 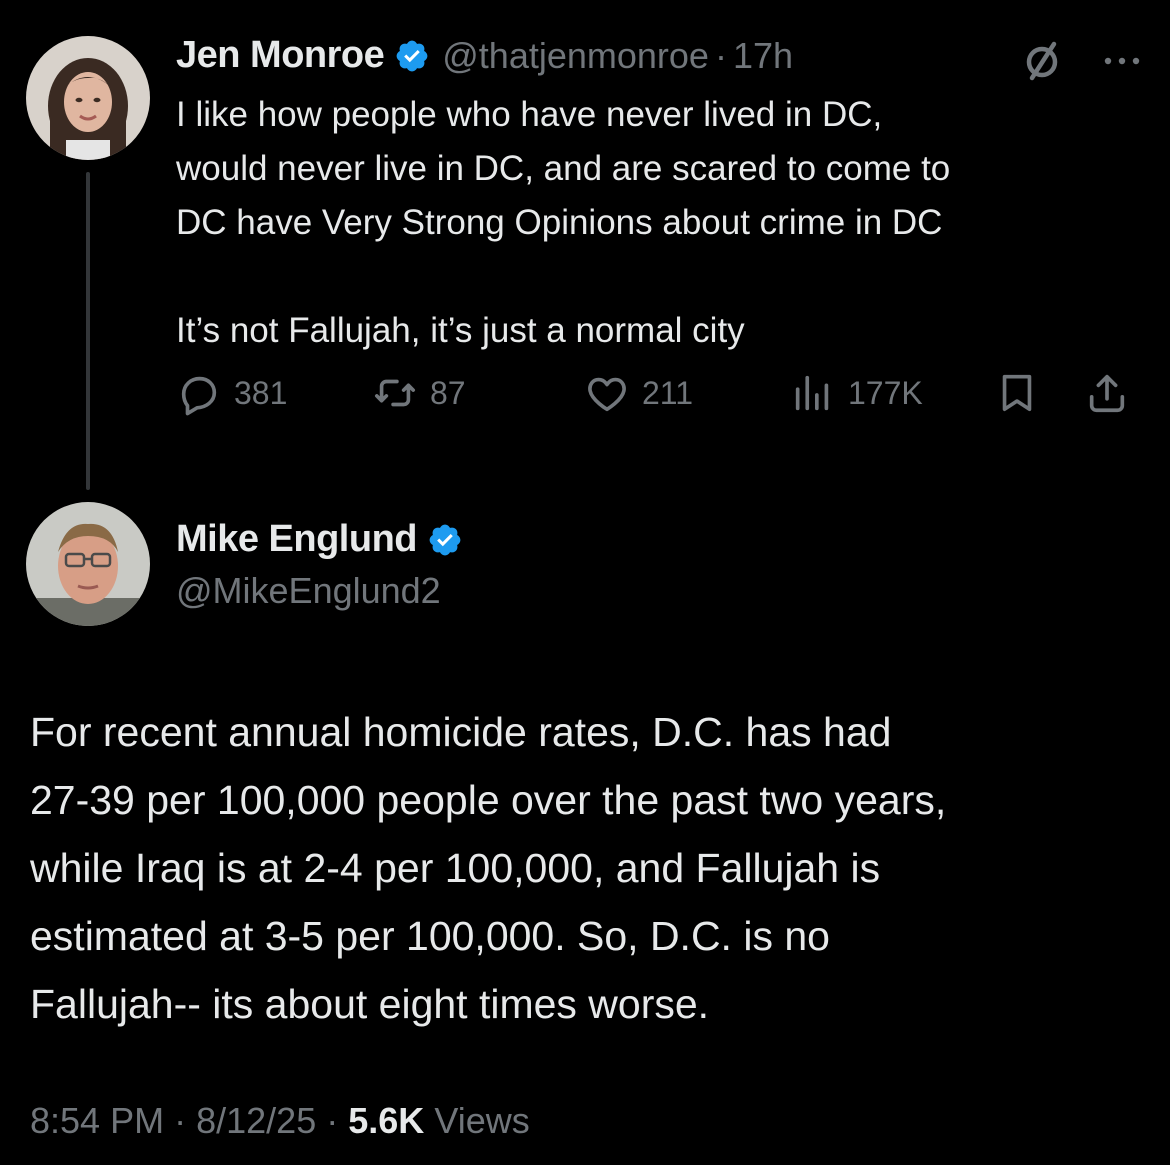 I want to click on avatar-jen-monroe, so click(x=88, y=98).